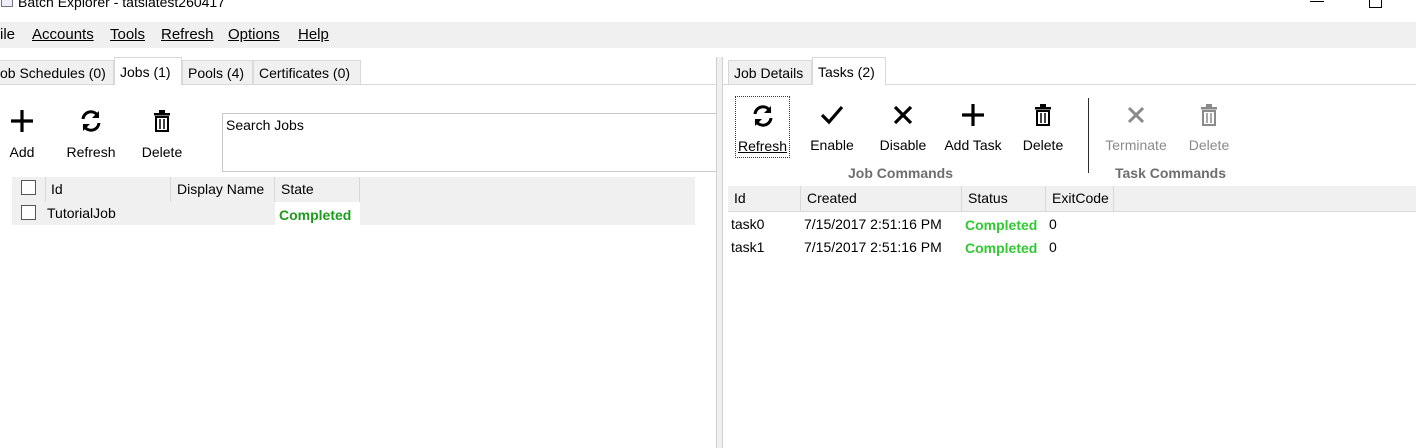  Describe the element at coordinates (881, 198) in the screenshot. I see `col-header-created: Created` at that location.